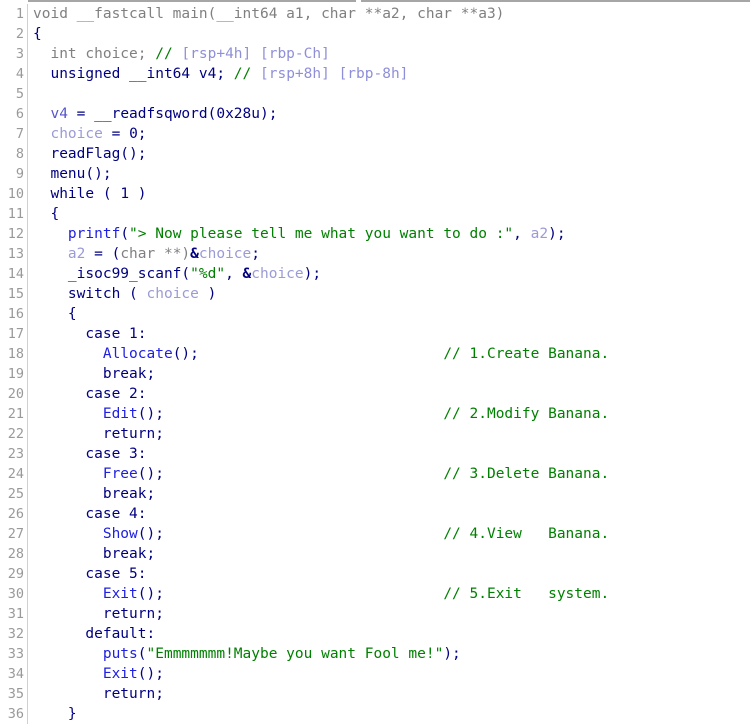 The image size is (750, 724). What do you see at coordinates (14, 514) in the screenshot?
I see `line-number: 26` at bounding box center [14, 514].